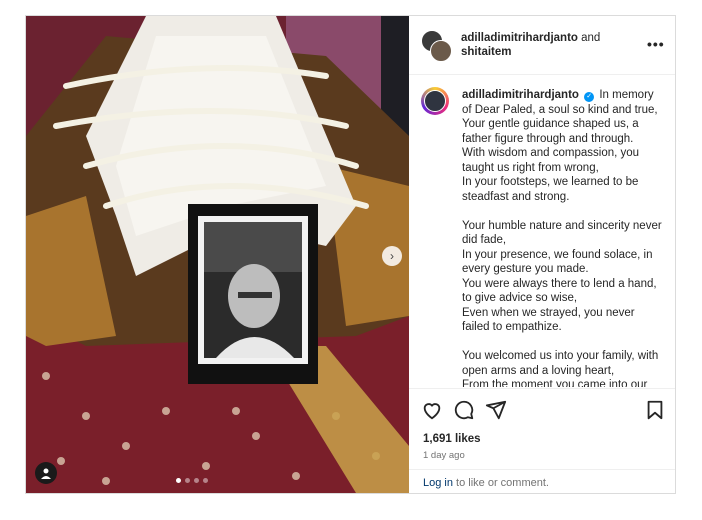 The height and width of the screenshot is (520, 702). I want to click on bookmark-icon, so click(655, 410).